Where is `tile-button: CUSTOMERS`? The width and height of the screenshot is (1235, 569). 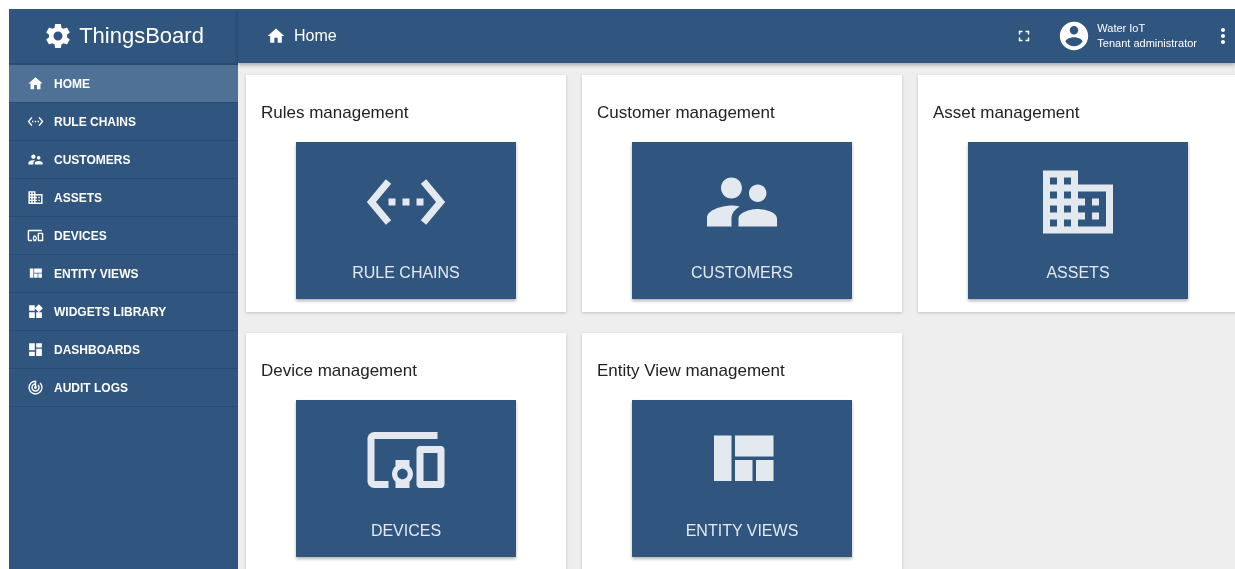
tile-button: CUSTOMERS is located at coordinates (742, 220).